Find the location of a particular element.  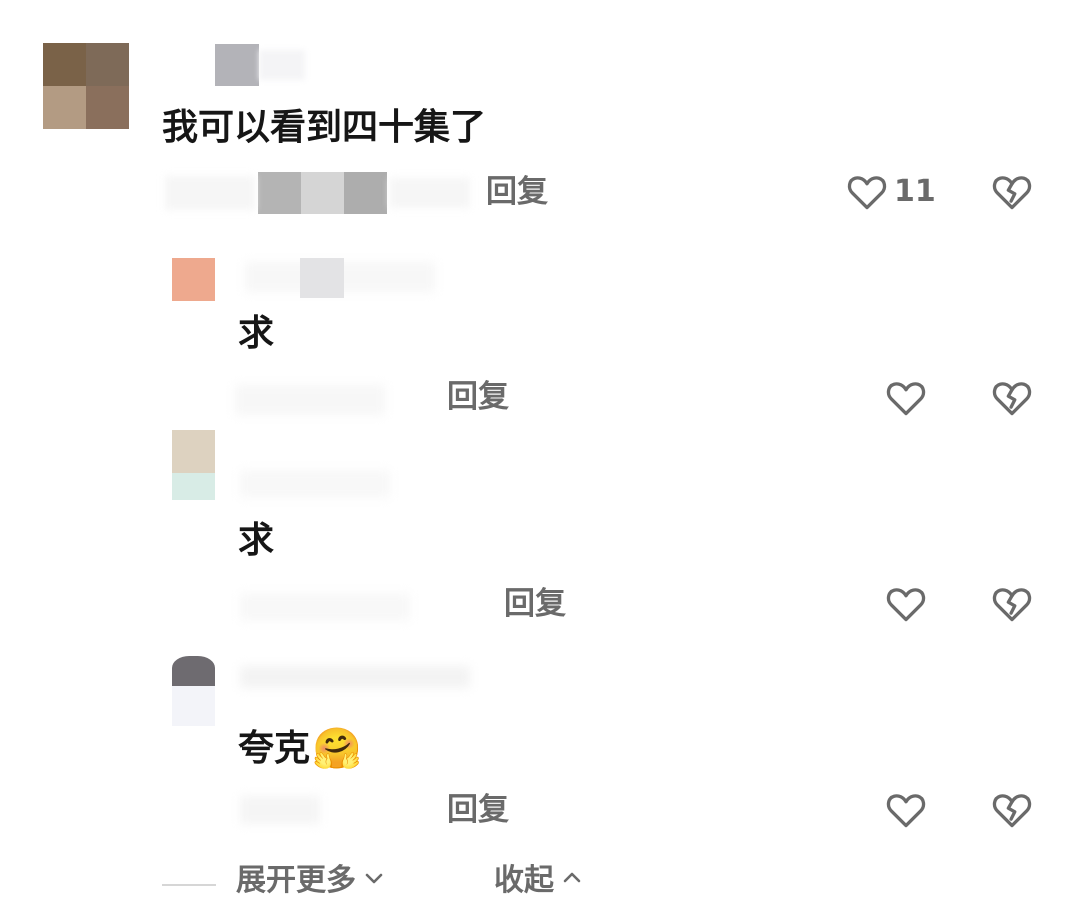

collapse-button: 收起 is located at coordinates (539, 881).